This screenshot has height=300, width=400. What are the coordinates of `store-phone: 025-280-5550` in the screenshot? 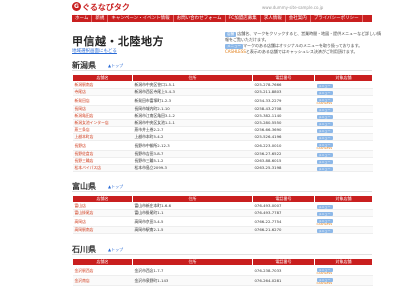 It's located at (283, 123).